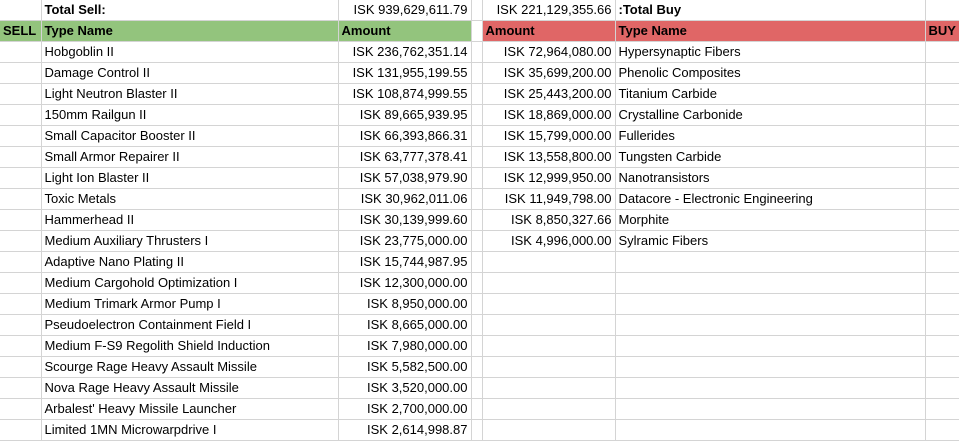 The height and width of the screenshot is (443, 959). I want to click on buy-item-name: Tungsten Carbide, so click(770, 157).